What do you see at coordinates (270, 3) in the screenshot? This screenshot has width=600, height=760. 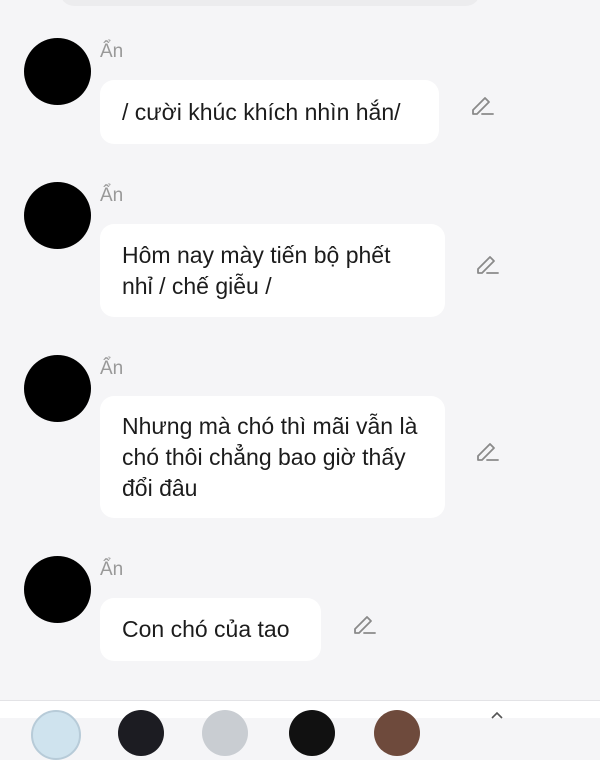 I see `top-input-bar` at bounding box center [270, 3].